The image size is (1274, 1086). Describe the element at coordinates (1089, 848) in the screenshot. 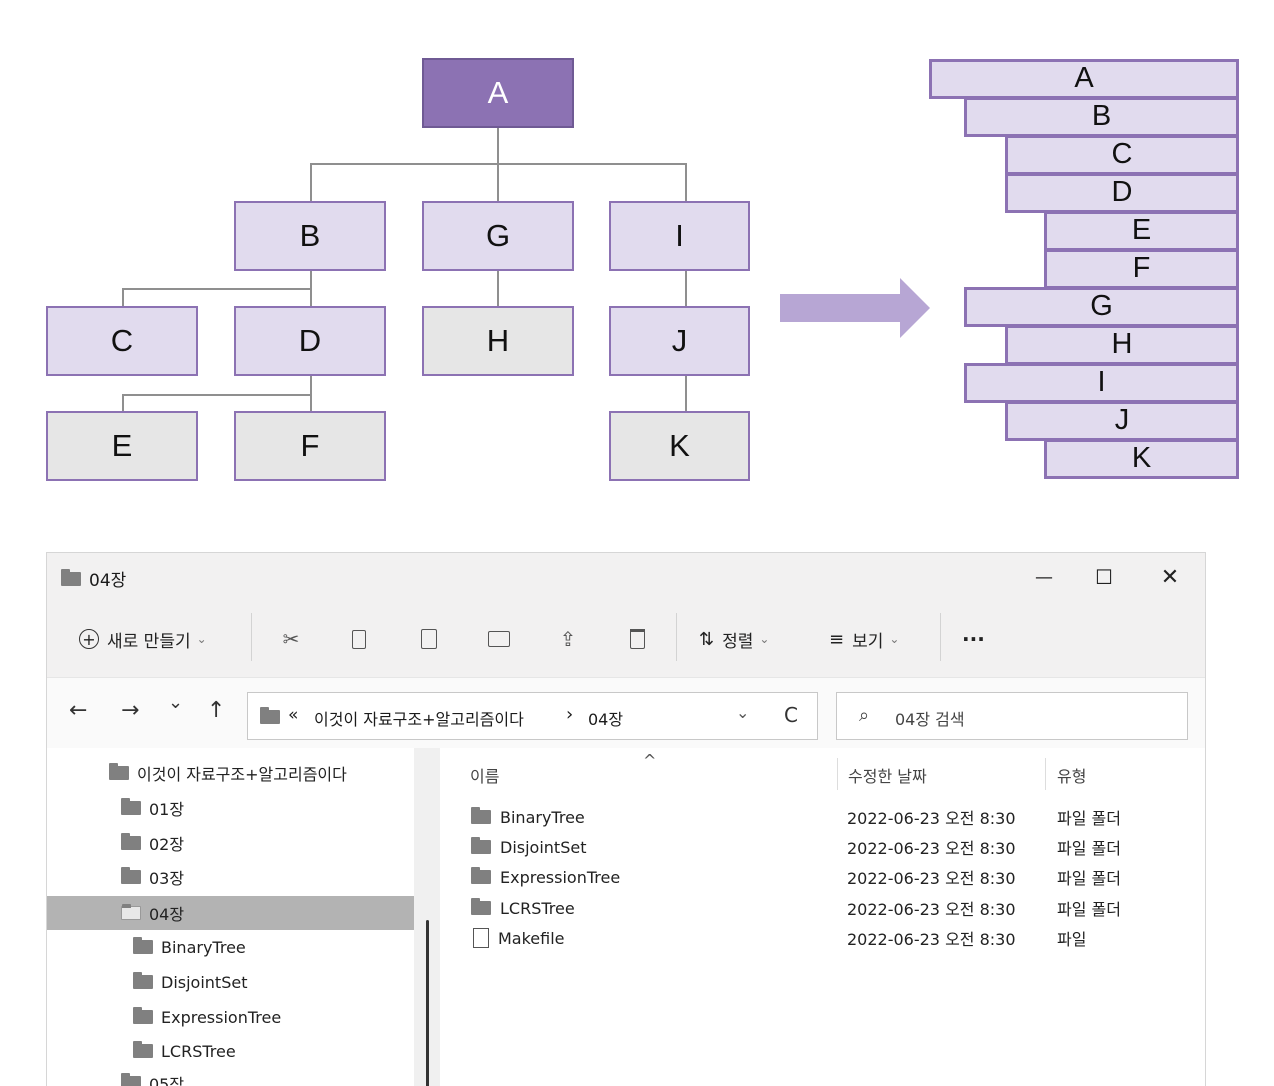

I see `row-type: 파일 폴더` at that location.